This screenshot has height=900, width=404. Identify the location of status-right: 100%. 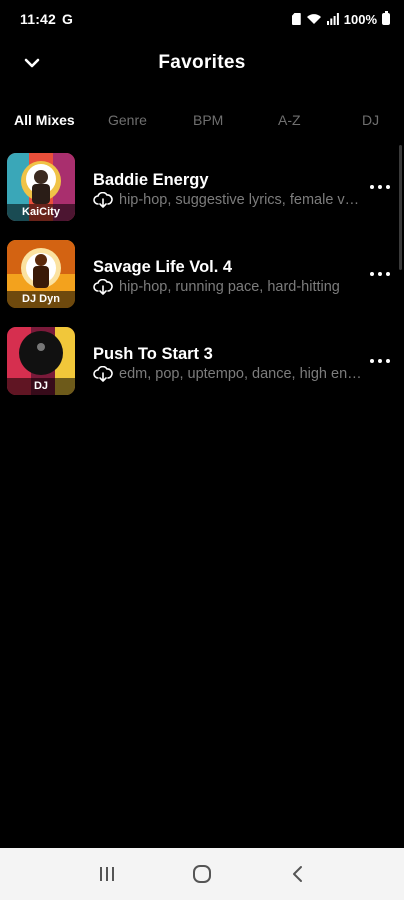
(340, 19).